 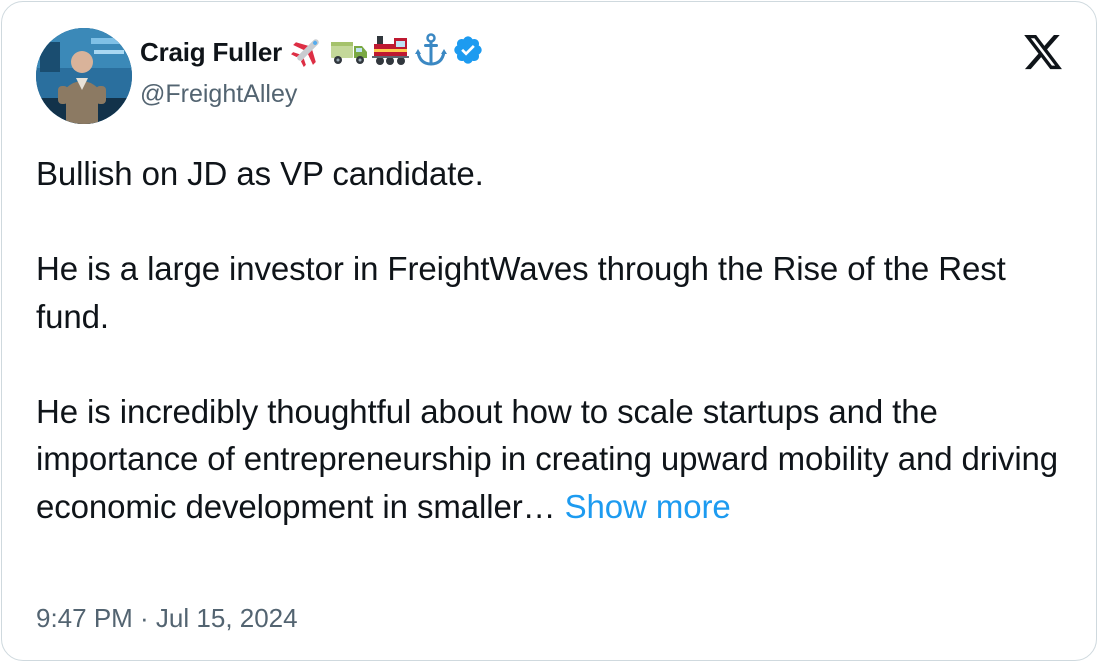 What do you see at coordinates (167, 618) in the screenshot?
I see `tweet-timestamp: 9:47 PM · Jul 15, 2024` at bounding box center [167, 618].